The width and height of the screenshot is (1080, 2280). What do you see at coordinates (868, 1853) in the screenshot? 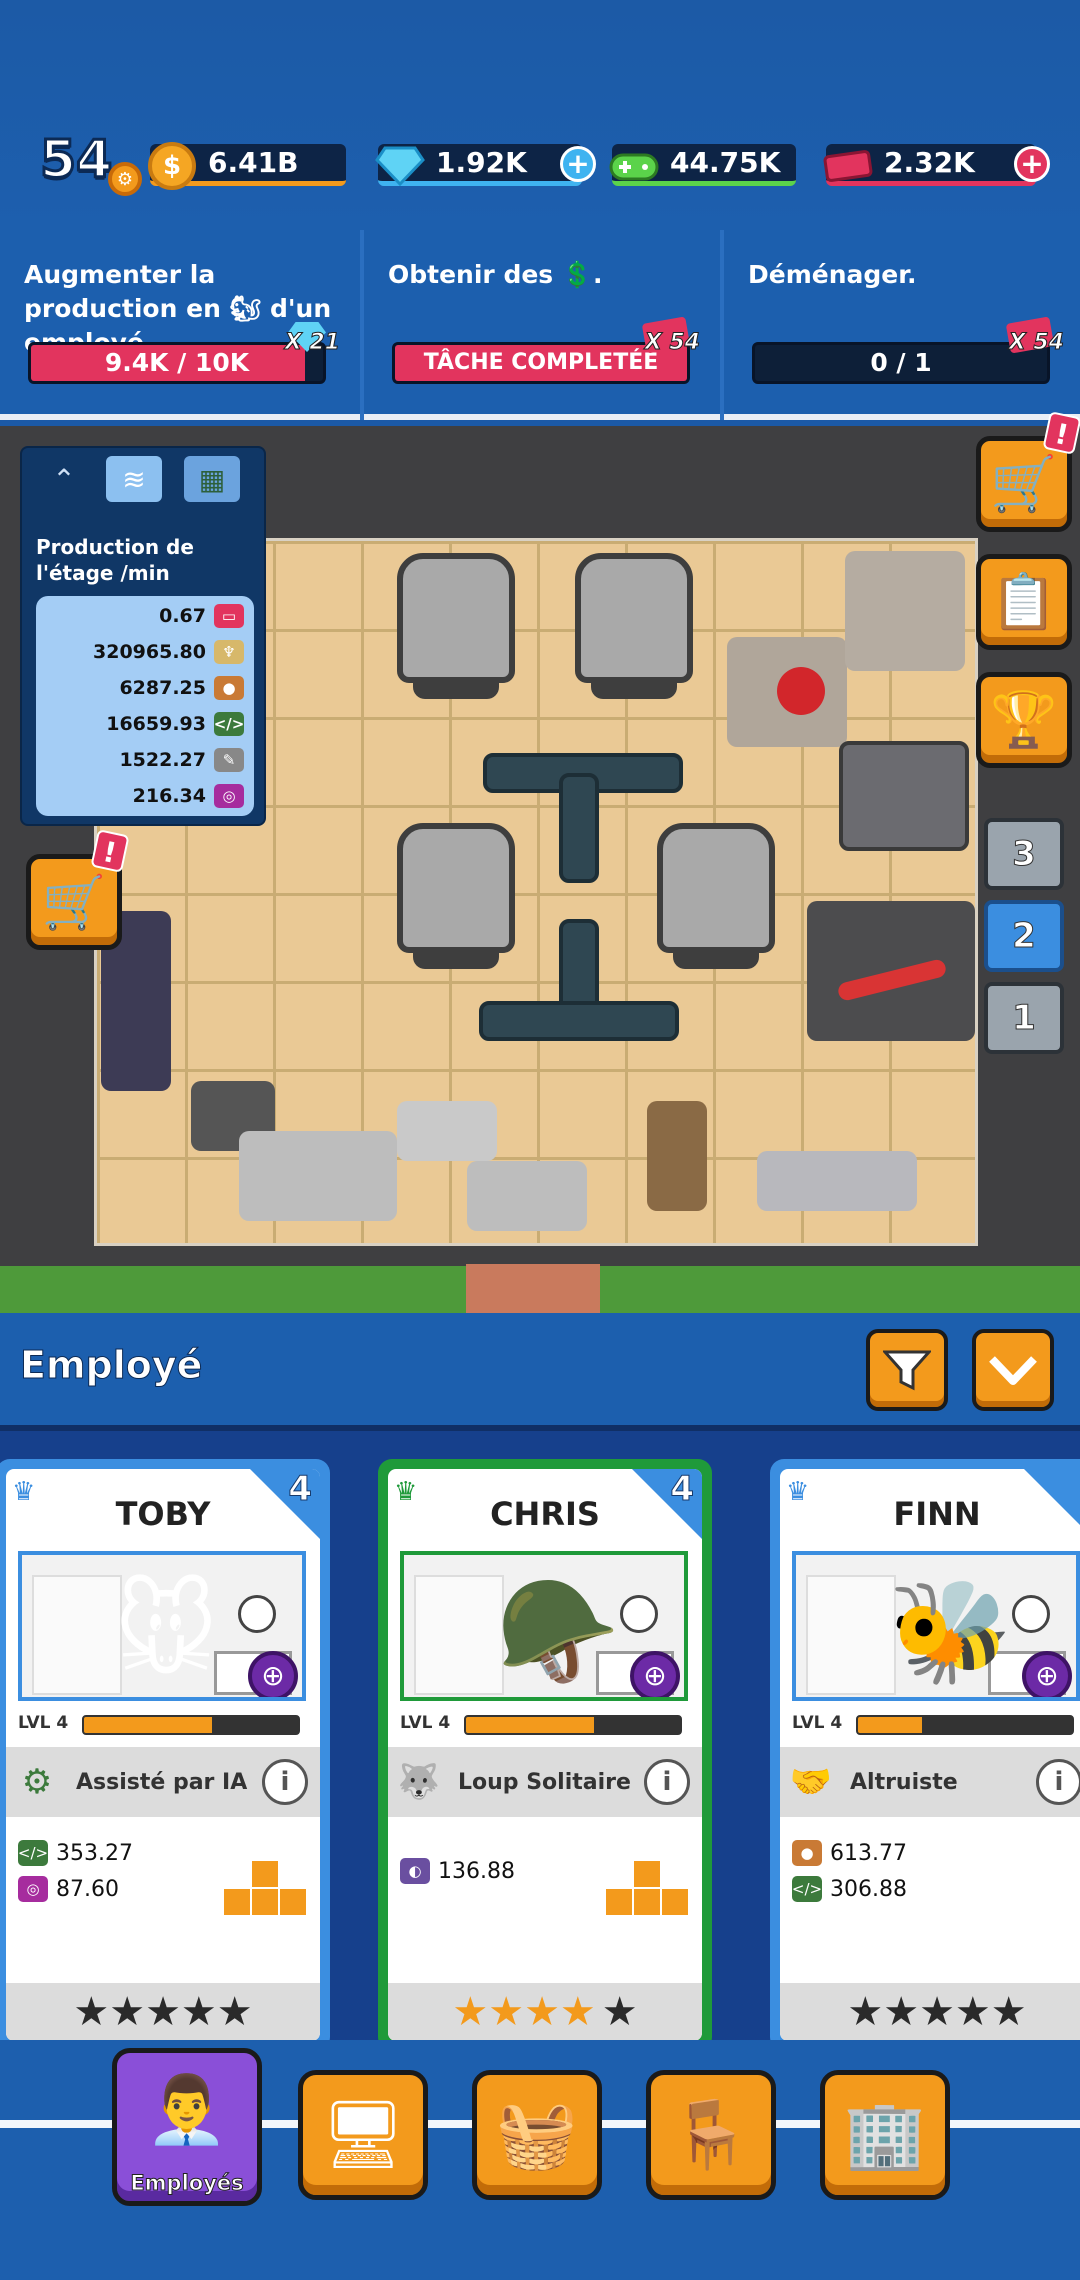
I see `stat-value: 613.77` at bounding box center [868, 1853].